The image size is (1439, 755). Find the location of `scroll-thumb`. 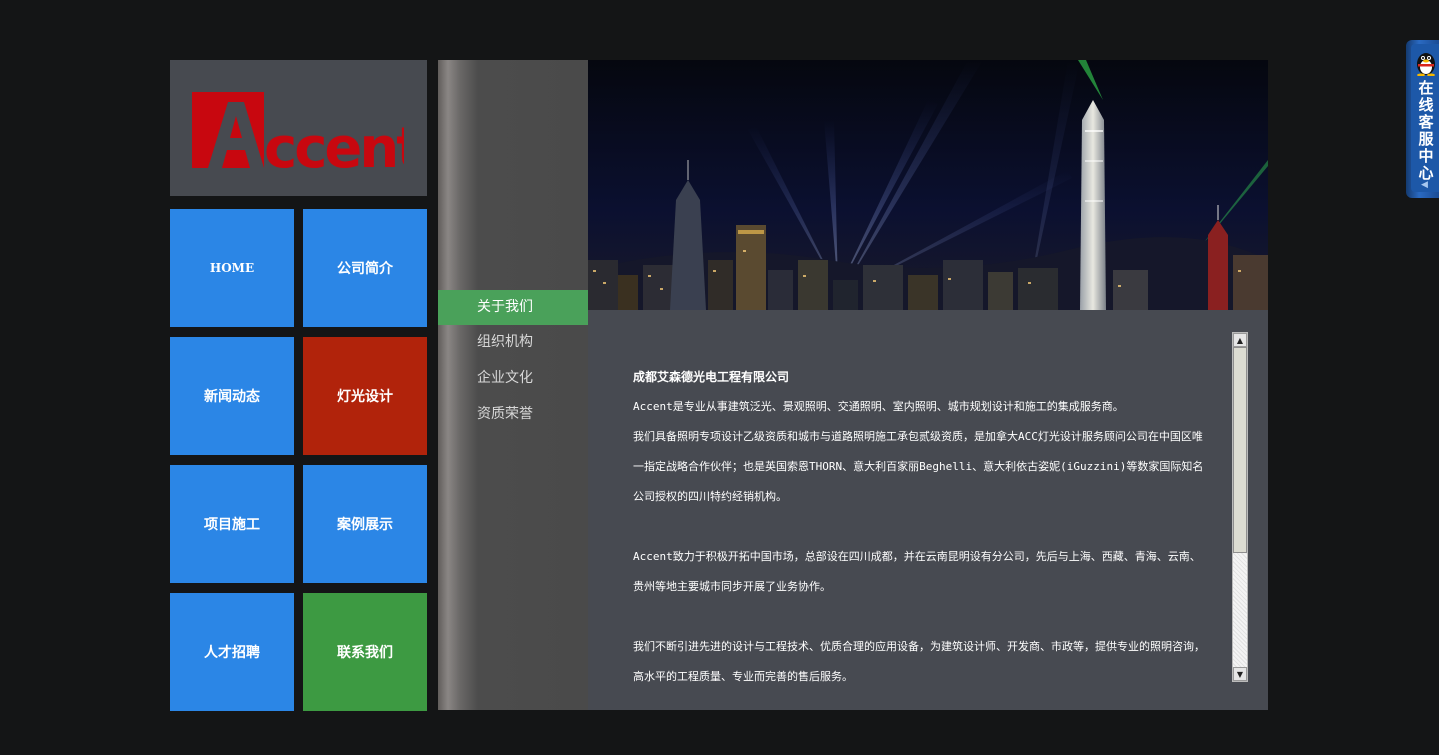

scroll-thumb is located at coordinates (1240, 450).